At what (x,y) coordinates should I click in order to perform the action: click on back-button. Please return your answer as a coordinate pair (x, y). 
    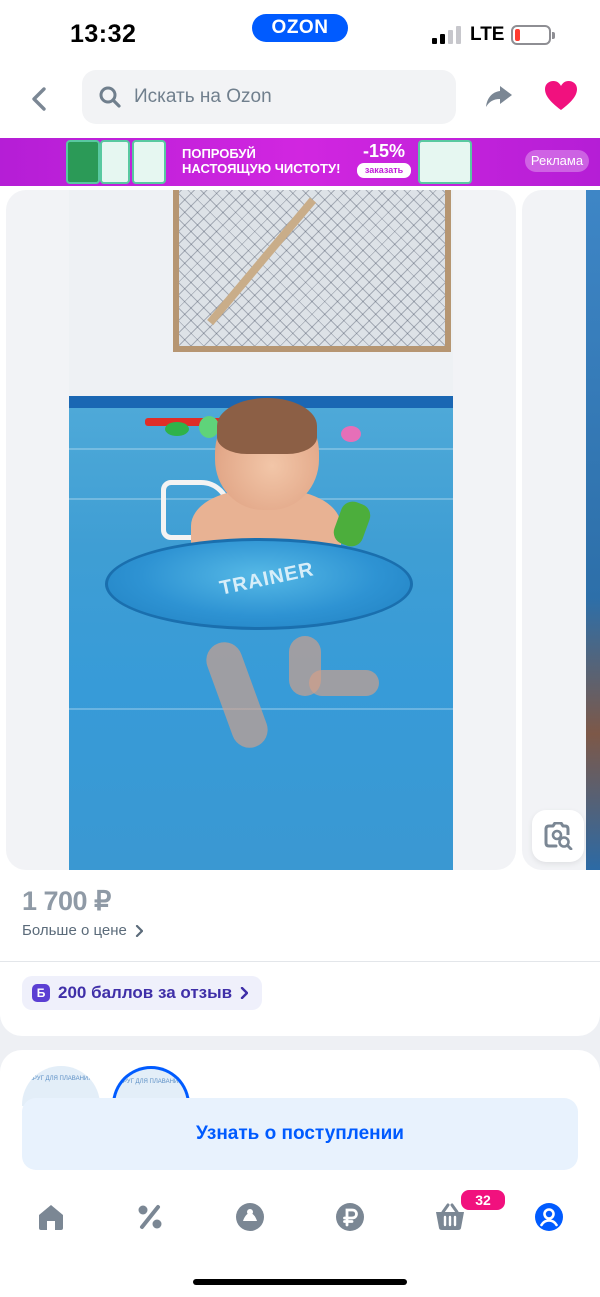
    Looking at the image, I should click on (39, 99).